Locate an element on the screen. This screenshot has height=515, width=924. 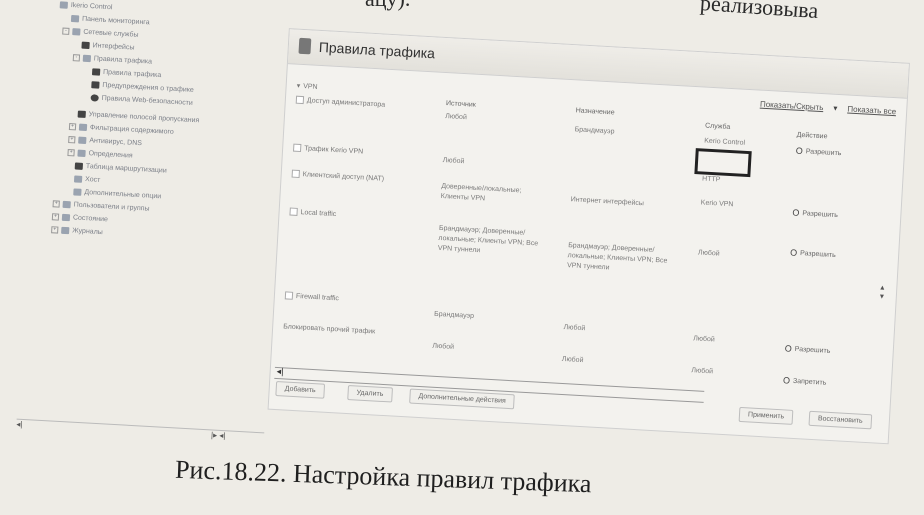
rule-block-destination: Любой is located at coordinates (572, 360).